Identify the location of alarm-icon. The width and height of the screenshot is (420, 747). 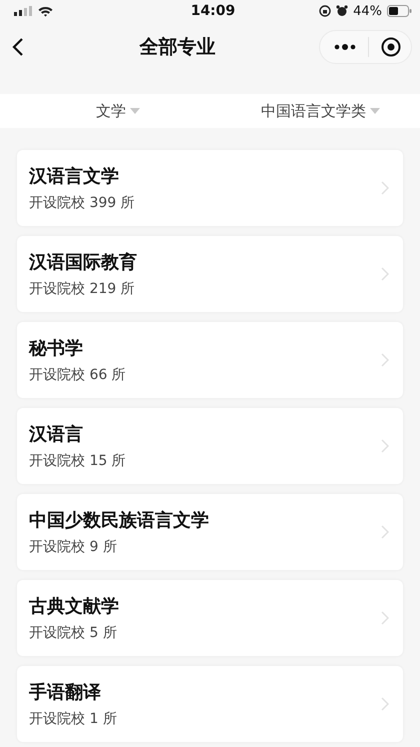
(342, 11).